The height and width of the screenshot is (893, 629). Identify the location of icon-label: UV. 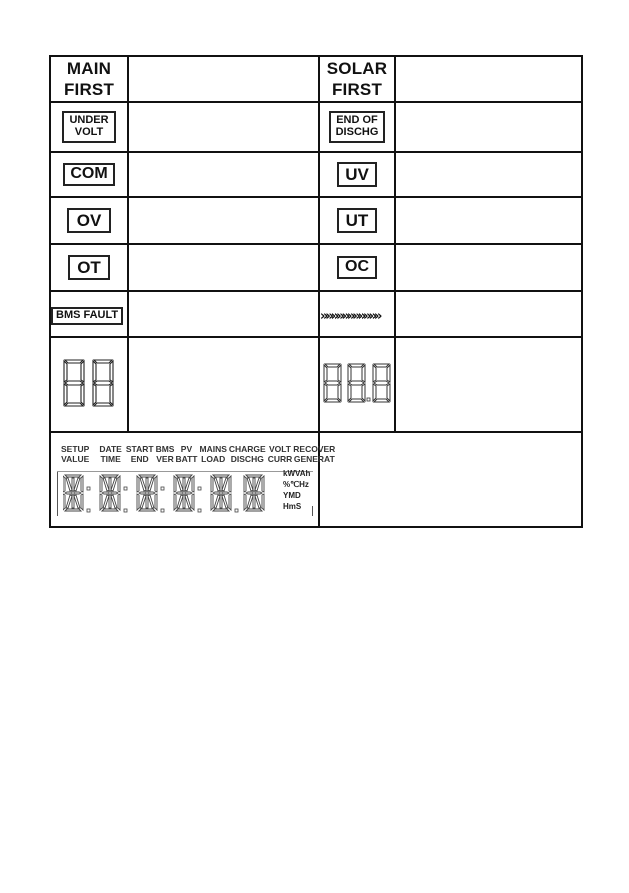
(357, 174).